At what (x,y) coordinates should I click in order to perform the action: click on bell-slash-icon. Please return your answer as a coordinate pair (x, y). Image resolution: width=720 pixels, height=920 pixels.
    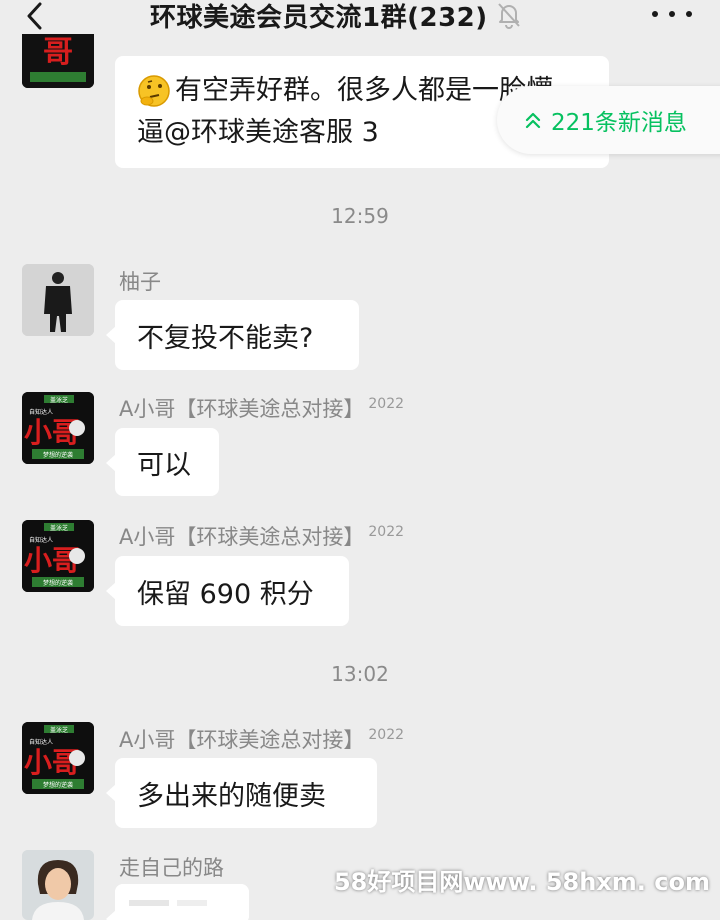
    Looking at the image, I should click on (510, 15).